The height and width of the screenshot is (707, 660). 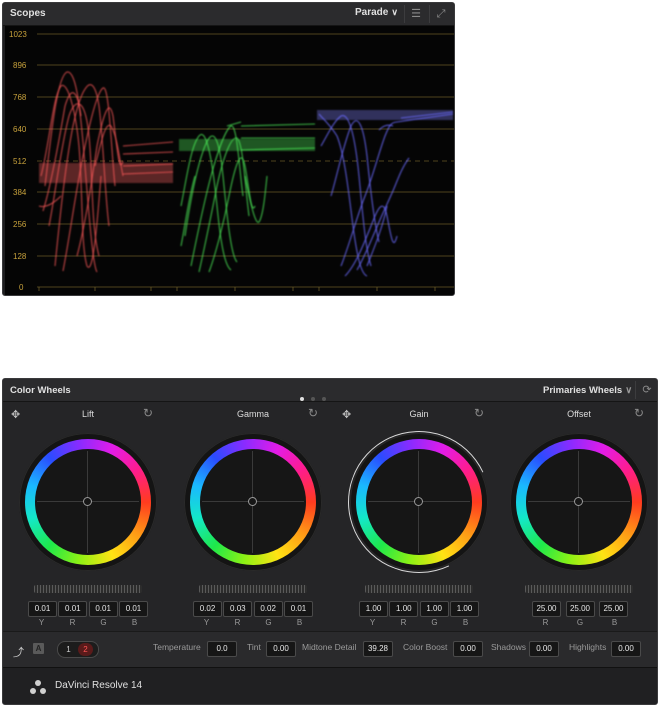 What do you see at coordinates (646, 390) in the screenshot?
I see `reset-all-icon: ⟳` at bounding box center [646, 390].